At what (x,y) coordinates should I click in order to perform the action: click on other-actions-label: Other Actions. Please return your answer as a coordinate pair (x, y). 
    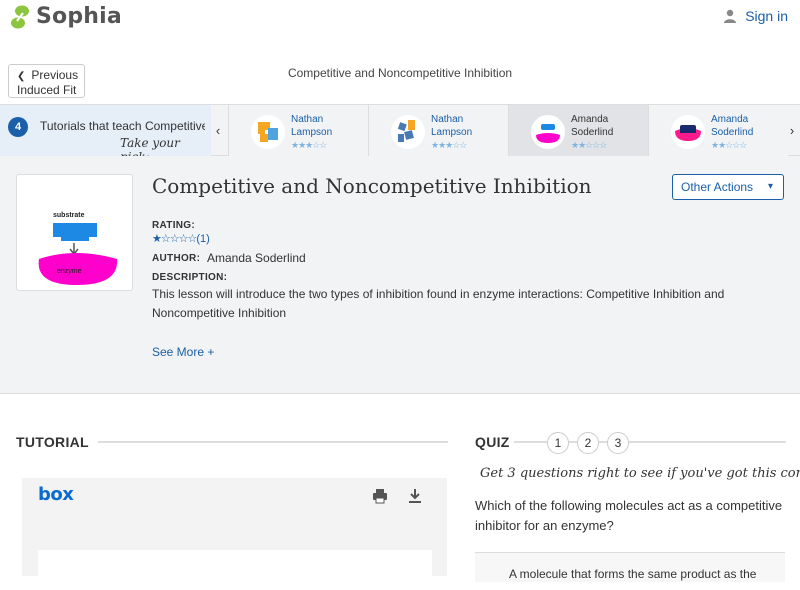
    Looking at the image, I should click on (717, 187).